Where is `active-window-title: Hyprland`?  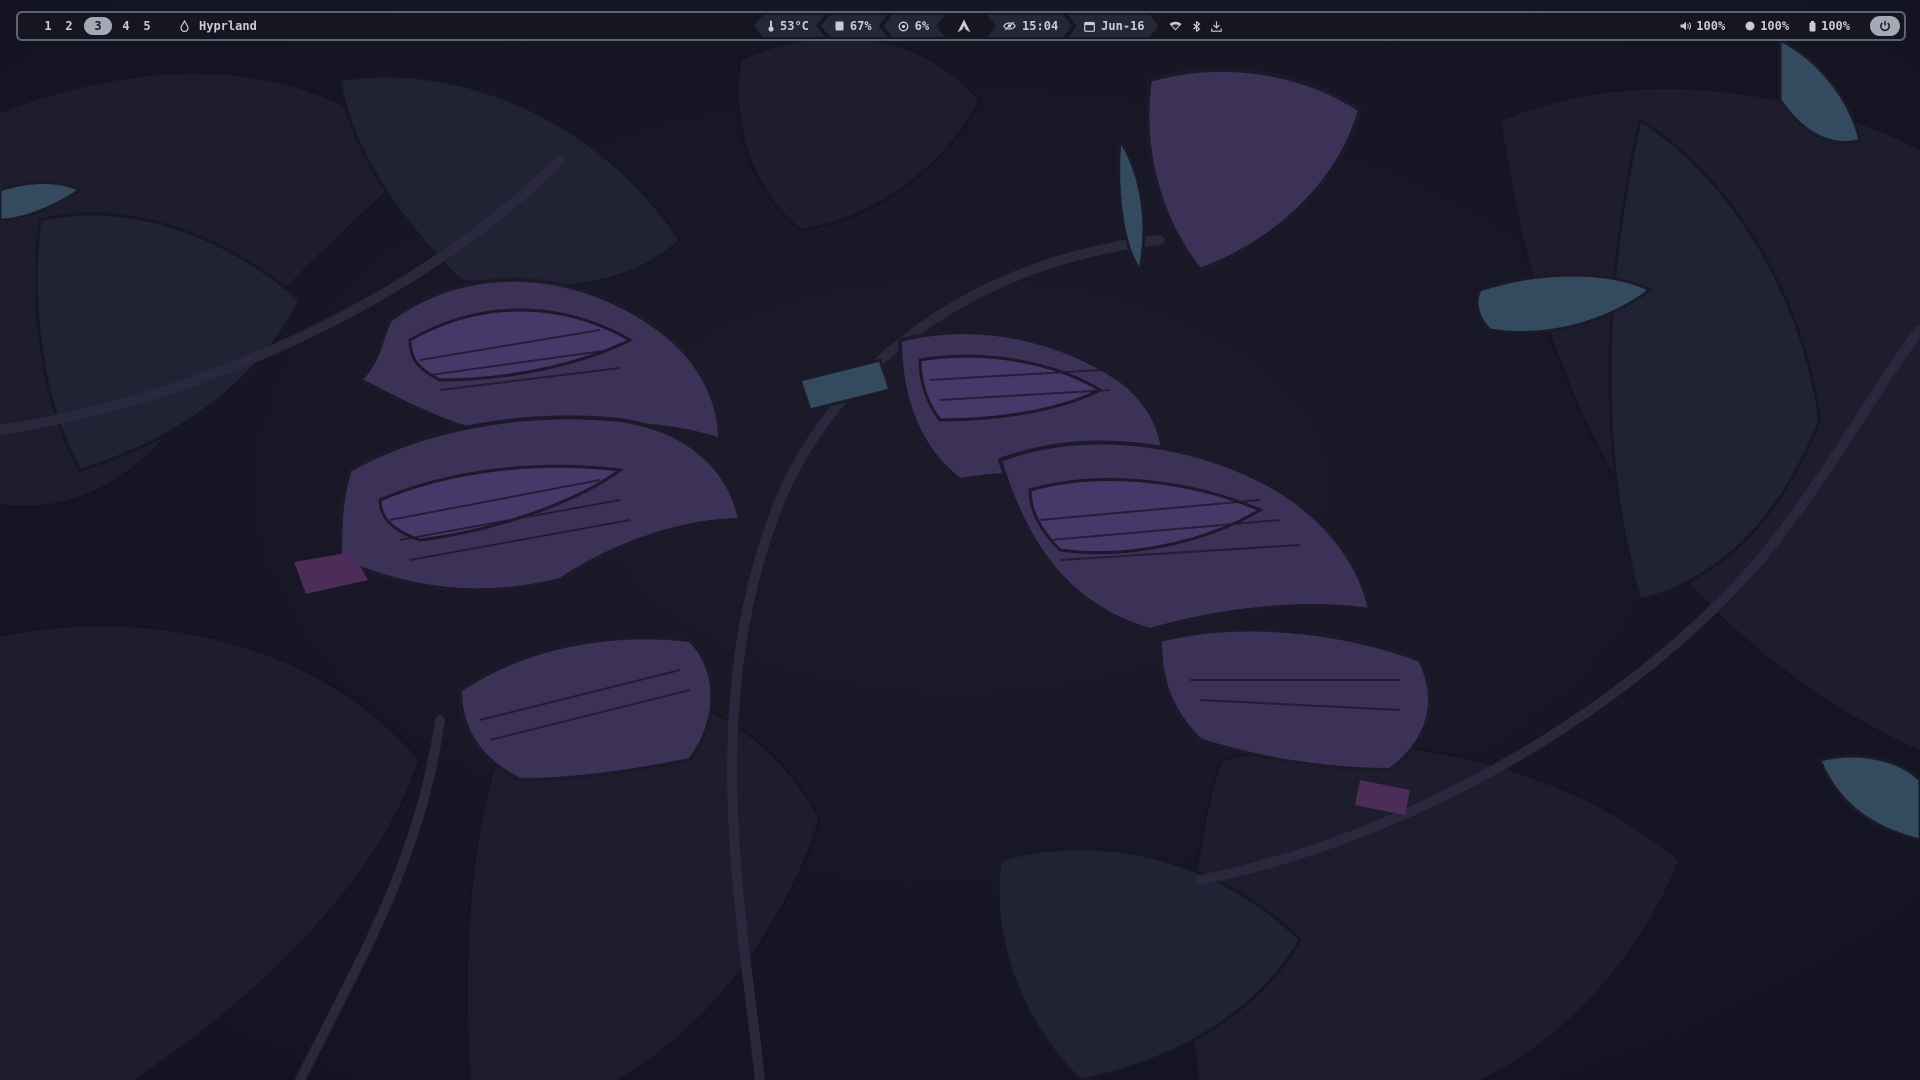
active-window-title: Hyprland is located at coordinates (218, 26).